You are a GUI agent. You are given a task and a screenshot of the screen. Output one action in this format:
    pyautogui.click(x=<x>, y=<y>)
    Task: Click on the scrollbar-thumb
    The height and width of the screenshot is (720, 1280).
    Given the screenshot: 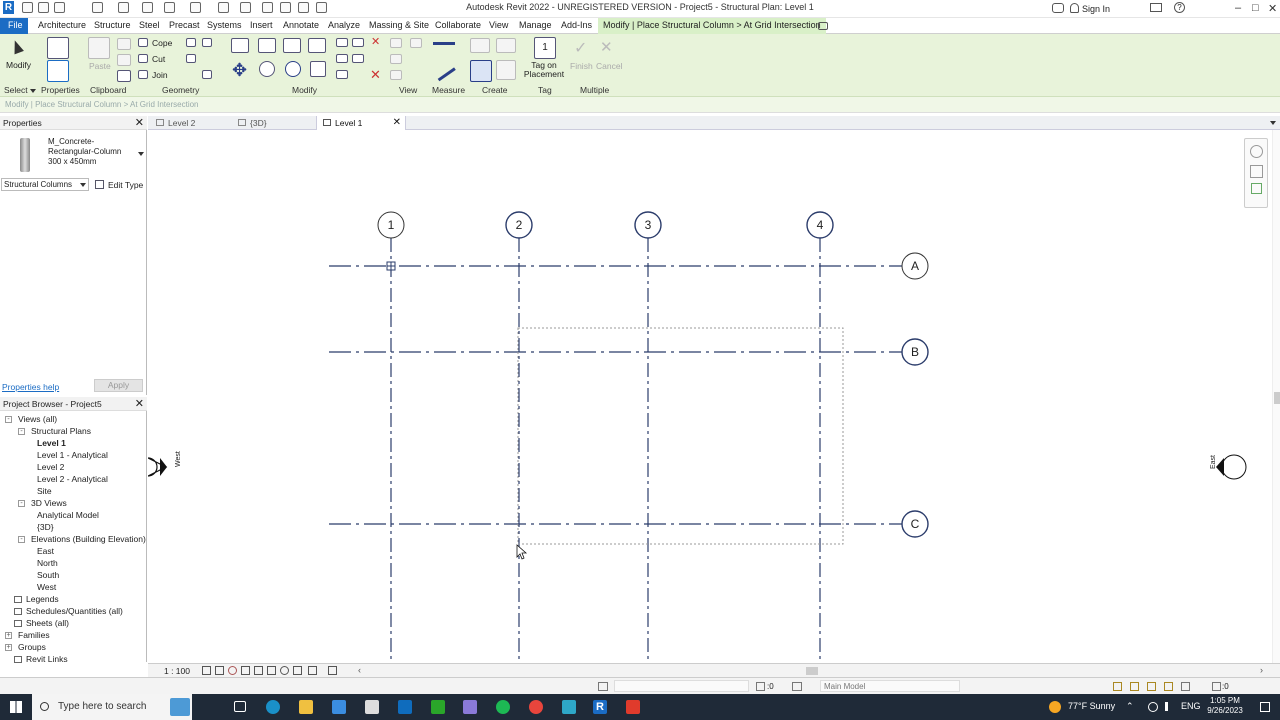 What is the action you would take?
    pyautogui.click(x=1277, y=398)
    